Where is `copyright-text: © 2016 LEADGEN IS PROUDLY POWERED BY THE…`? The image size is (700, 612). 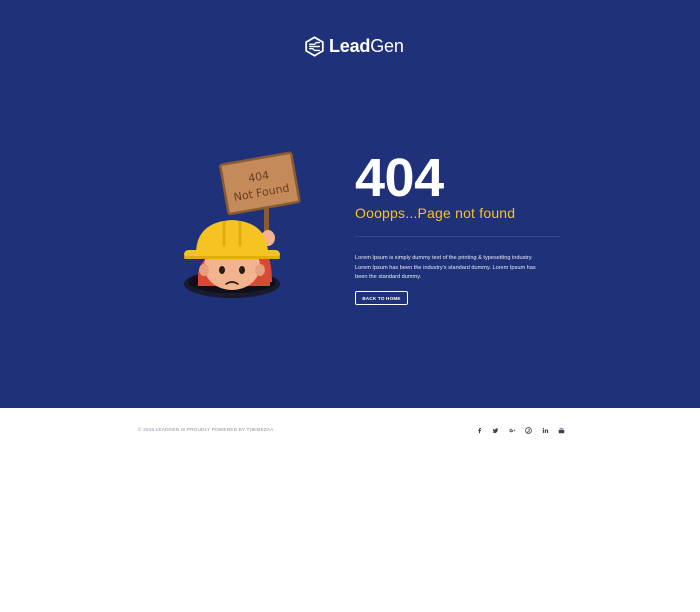 copyright-text: © 2016 LEADGEN IS PROUDLY POWERED BY THE… is located at coordinates (206, 430).